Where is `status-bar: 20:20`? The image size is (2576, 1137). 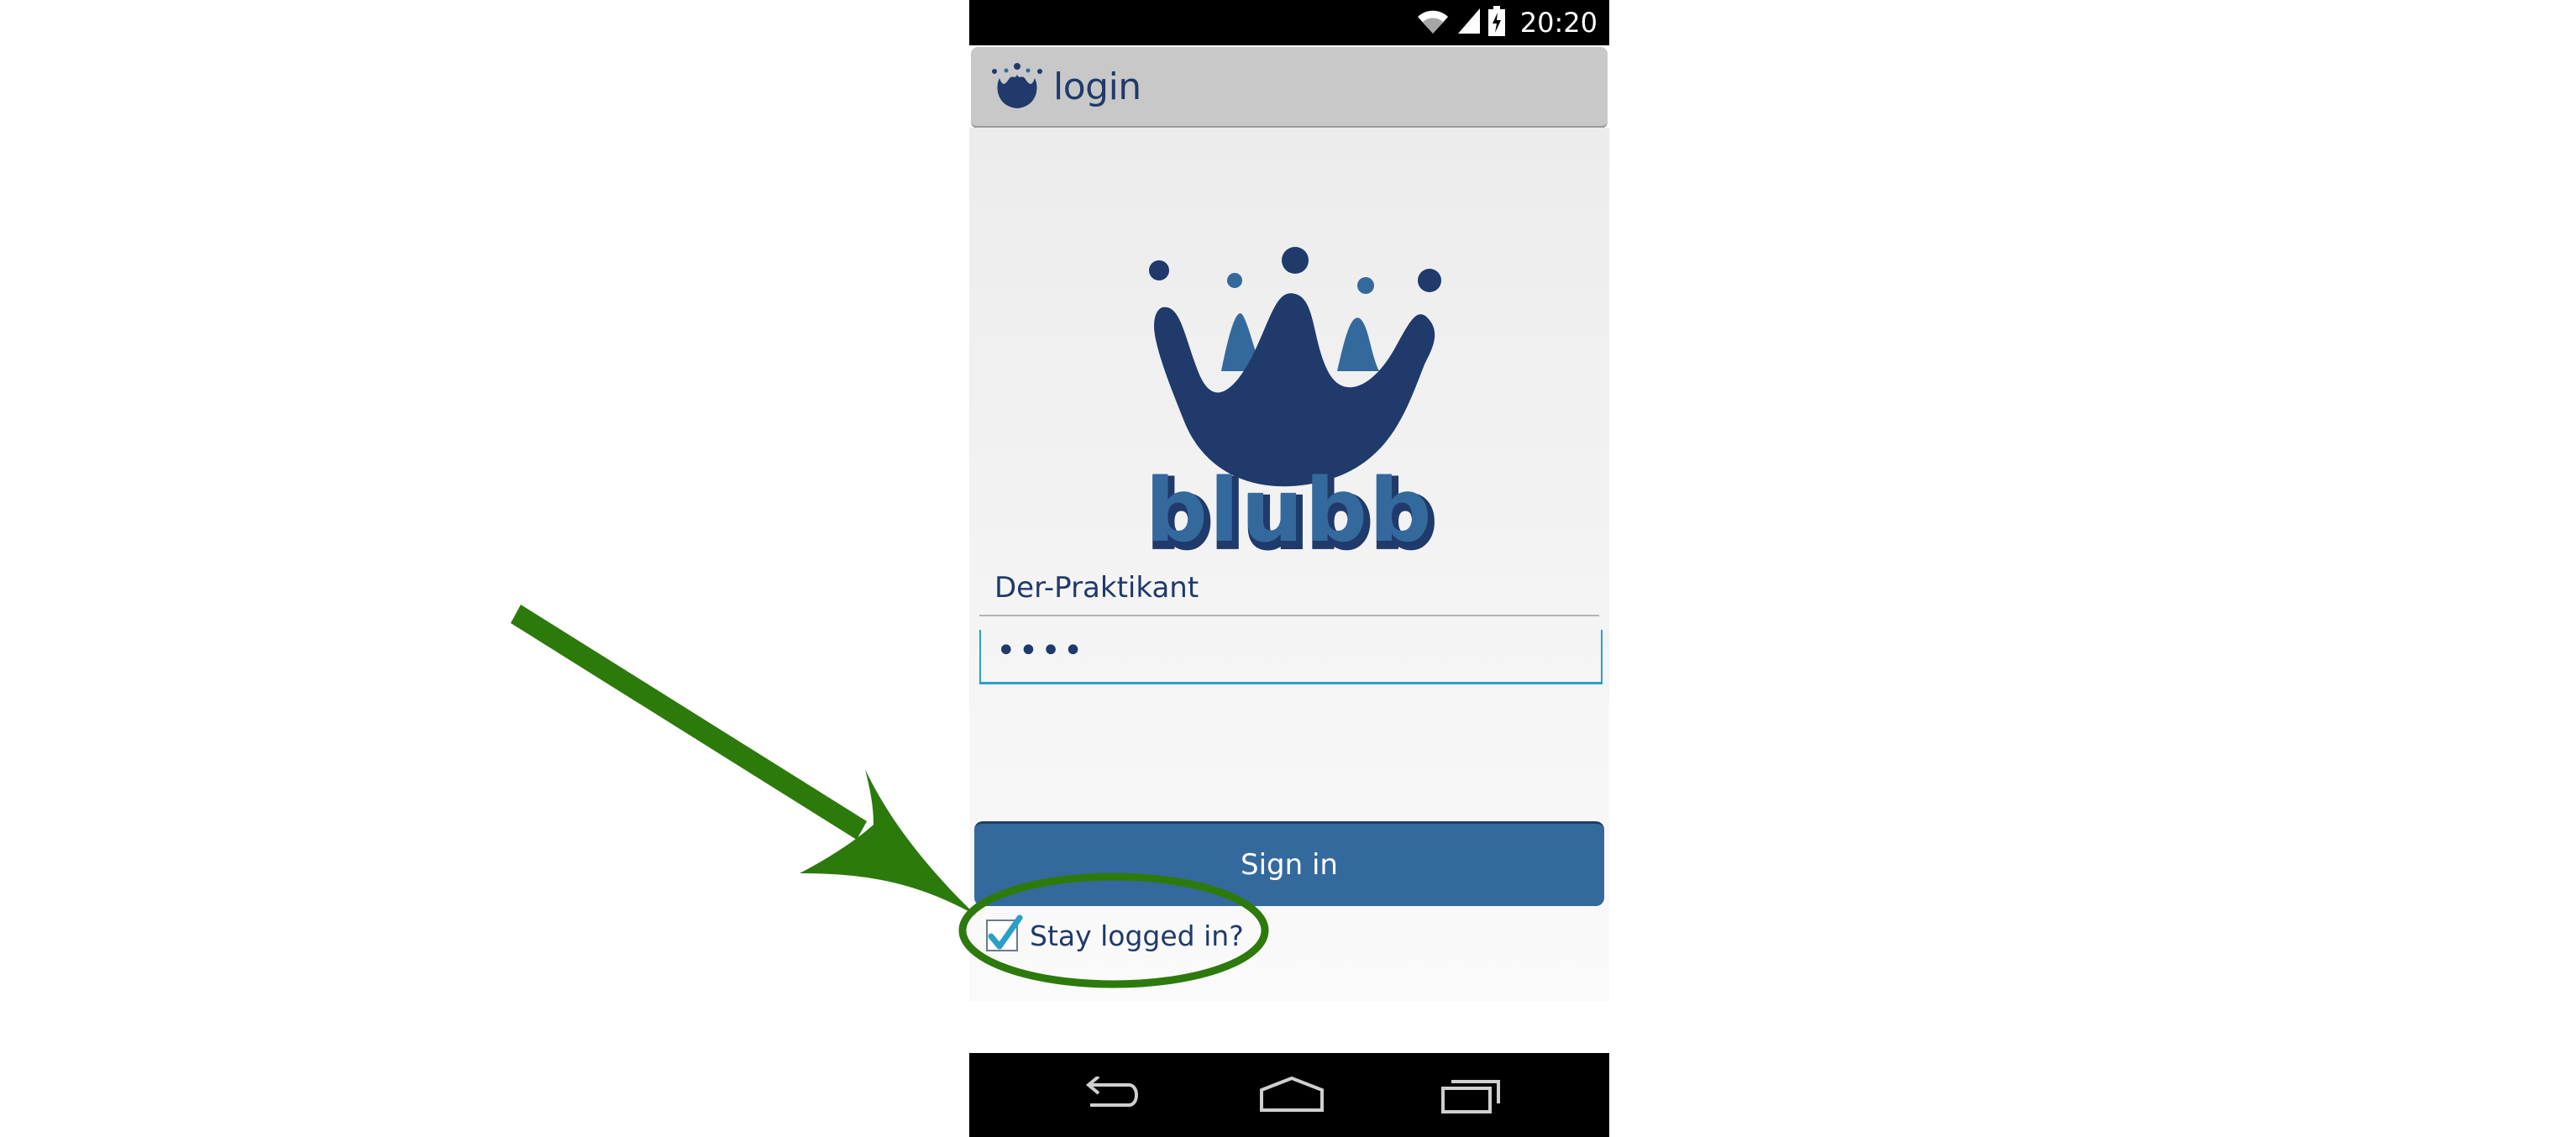 status-bar: 20:20 is located at coordinates (1289, 22).